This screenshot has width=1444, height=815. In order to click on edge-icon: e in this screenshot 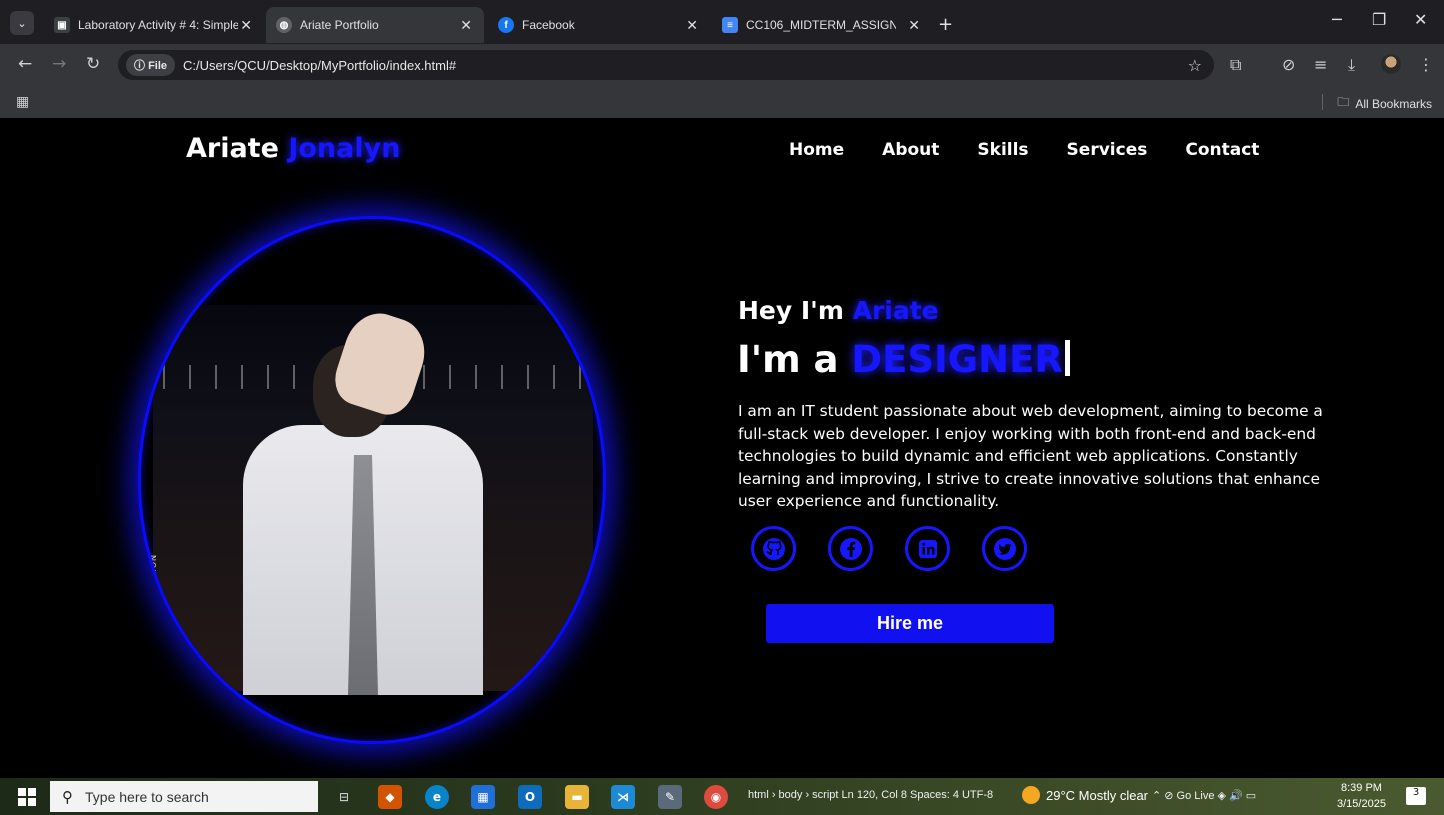, I will do `click(437, 797)`.